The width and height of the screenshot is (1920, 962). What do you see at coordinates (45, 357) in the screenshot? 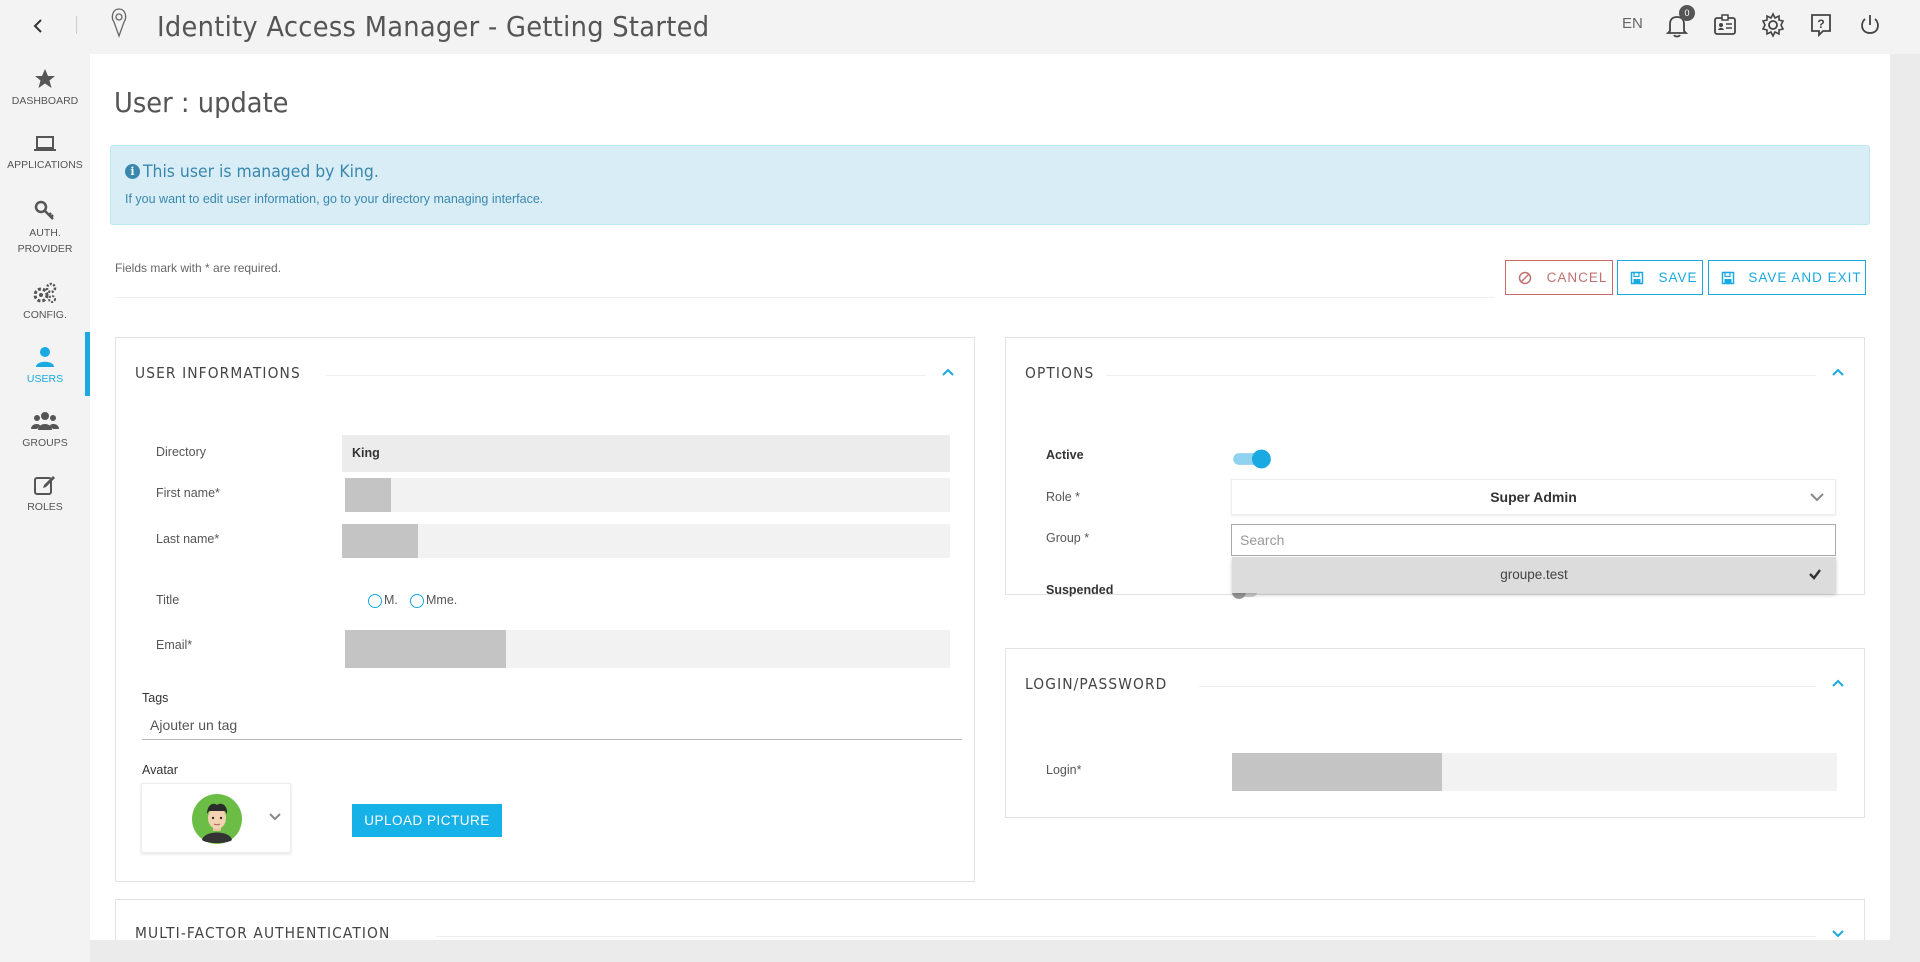
I see `user-icon` at bounding box center [45, 357].